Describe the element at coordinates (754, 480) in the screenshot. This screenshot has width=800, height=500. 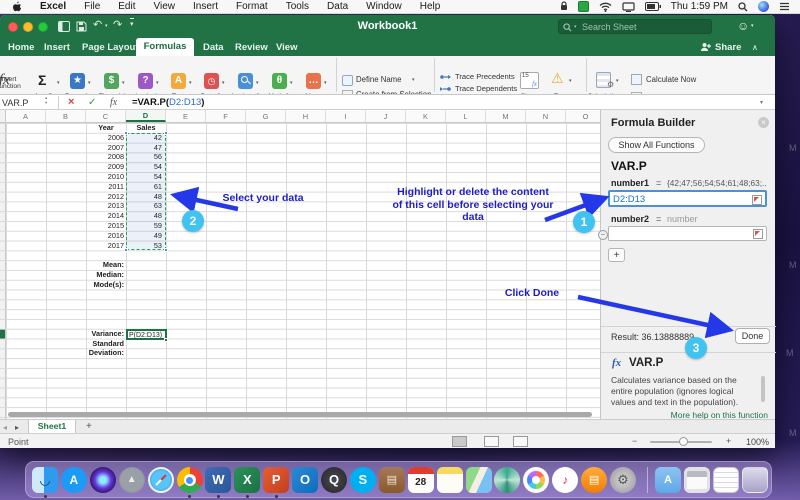
I see `dock-trash-icon` at that location.